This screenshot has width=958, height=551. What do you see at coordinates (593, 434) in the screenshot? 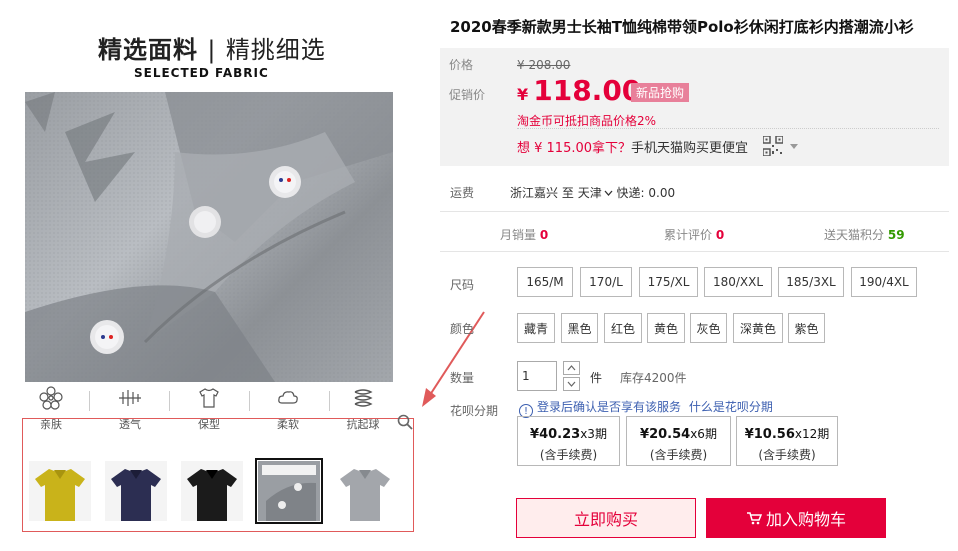
I see `plan-periods: x3期` at bounding box center [593, 434].